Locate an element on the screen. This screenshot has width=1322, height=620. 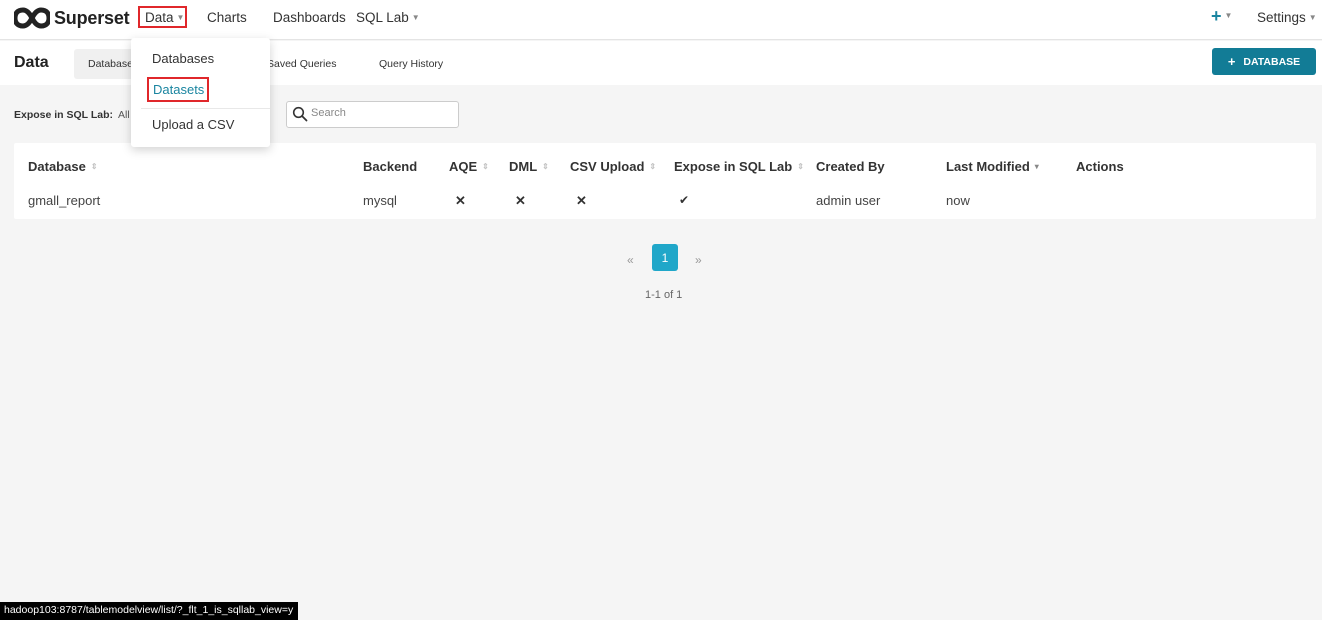
menu-item-datasets: Datasets is located at coordinates (178, 89).